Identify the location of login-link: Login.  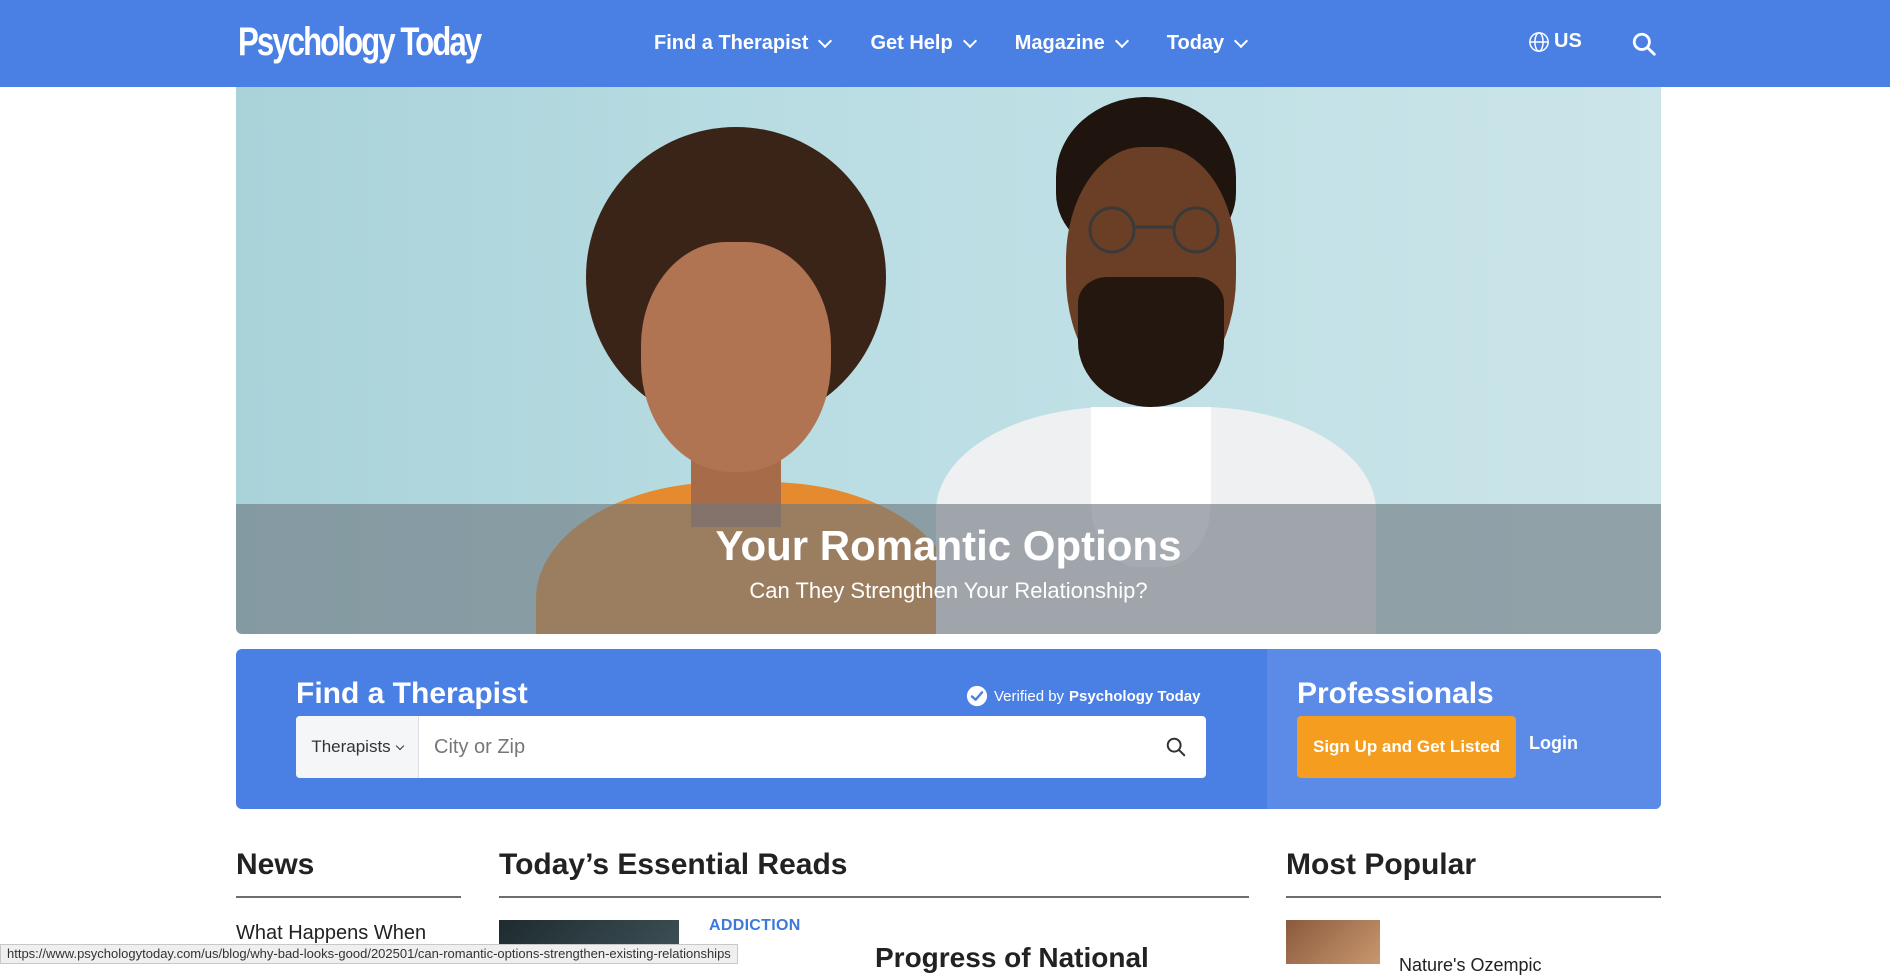
(1553, 743).